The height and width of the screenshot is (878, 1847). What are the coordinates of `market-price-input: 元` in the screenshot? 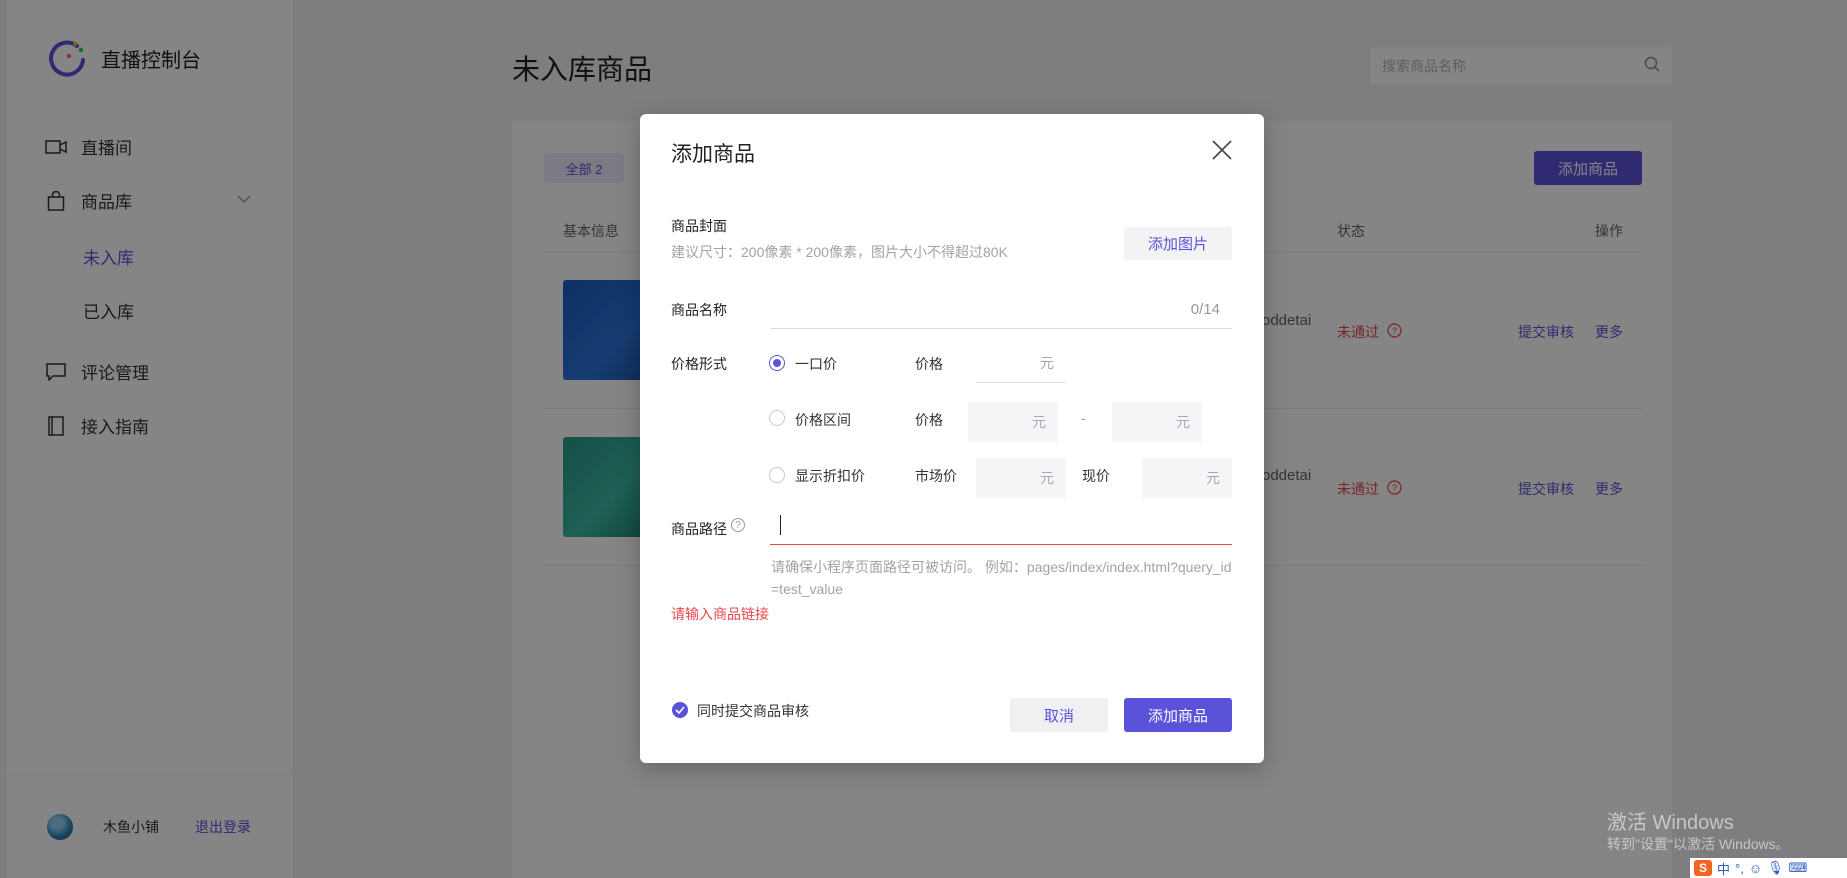 It's located at (1021, 478).